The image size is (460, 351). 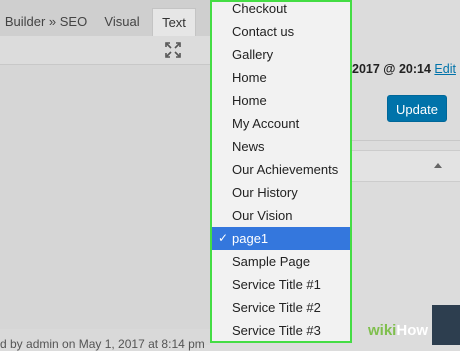 I want to click on wikihow-watermark: wikiHow, so click(x=414, y=333).